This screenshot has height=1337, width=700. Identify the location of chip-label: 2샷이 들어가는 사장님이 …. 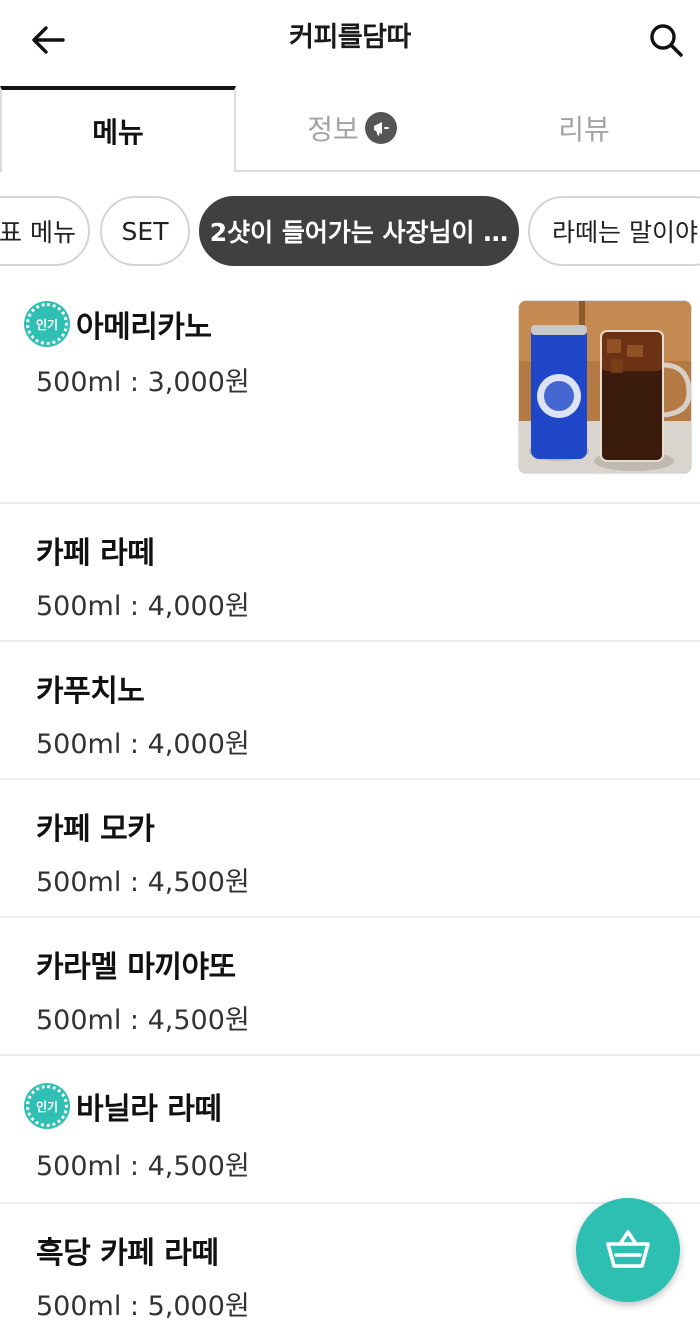
(359, 232).